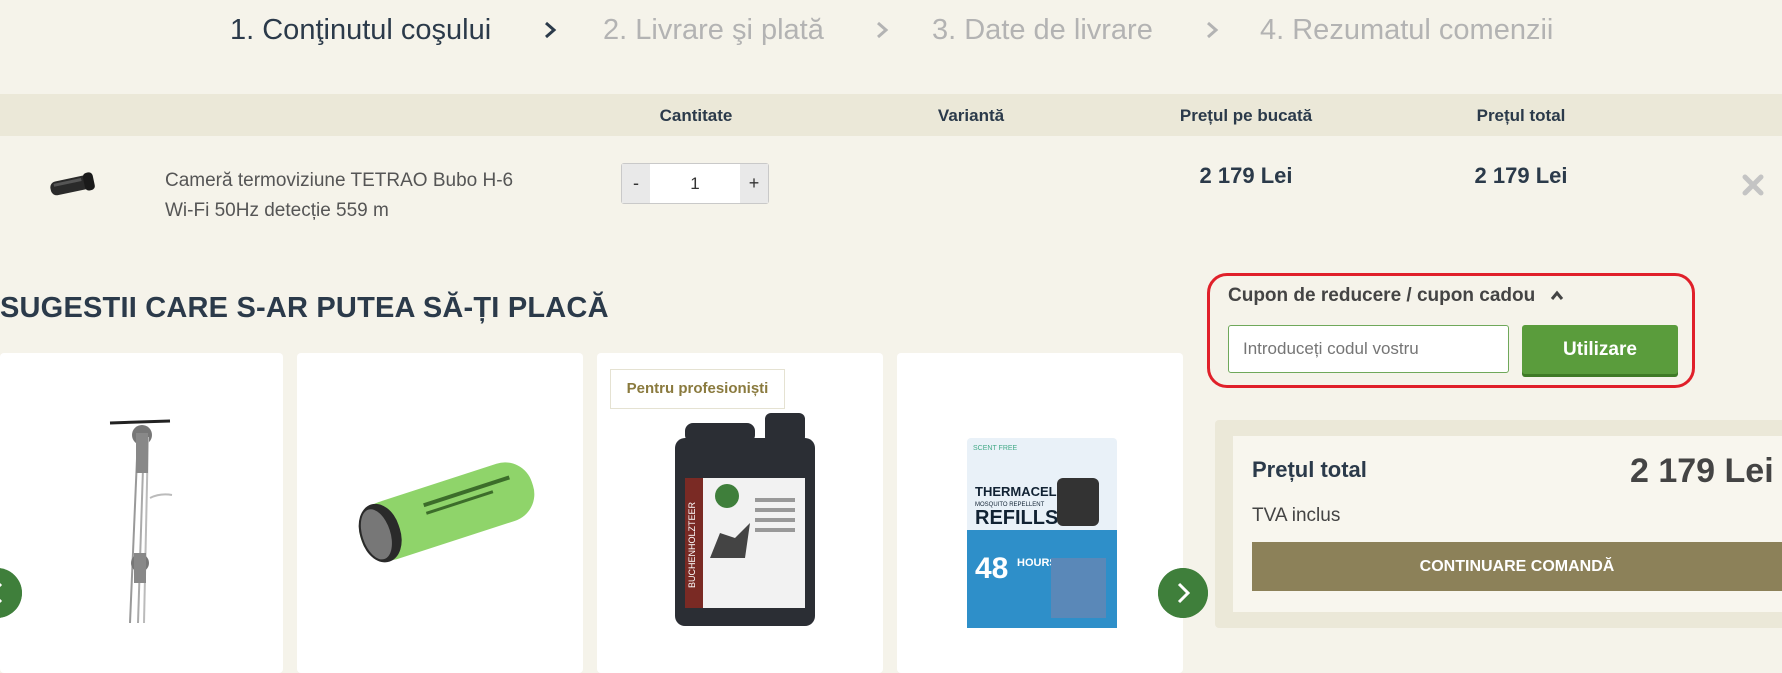 The height and width of the screenshot is (673, 1782). I want to click on svg-text: HOURS, so click(1037, 563).